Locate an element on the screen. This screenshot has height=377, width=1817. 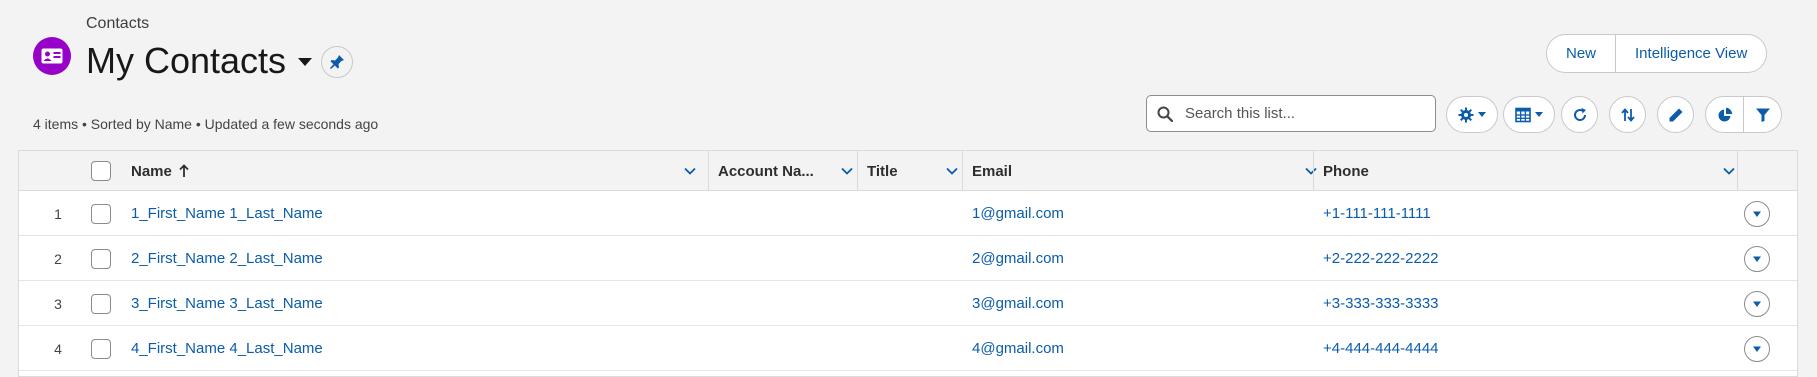
pie-chart-icon is located at coordinates (1725, 114).